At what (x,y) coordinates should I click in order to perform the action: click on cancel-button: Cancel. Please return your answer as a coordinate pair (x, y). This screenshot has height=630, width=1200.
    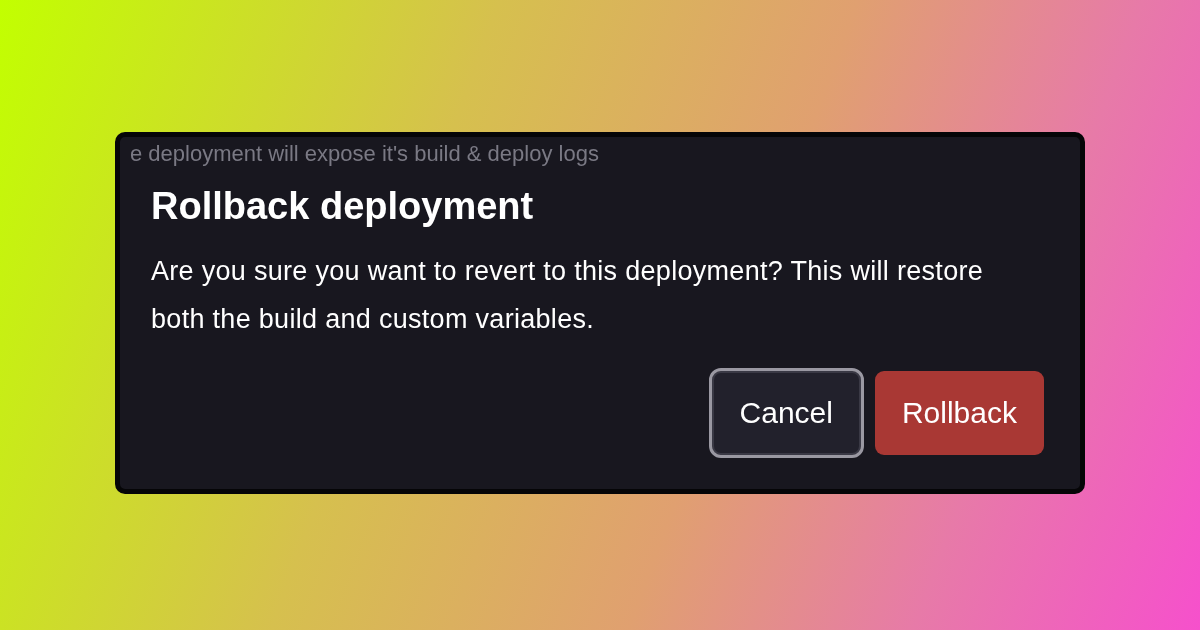
    Looking at the image, I should click on (786, 413).